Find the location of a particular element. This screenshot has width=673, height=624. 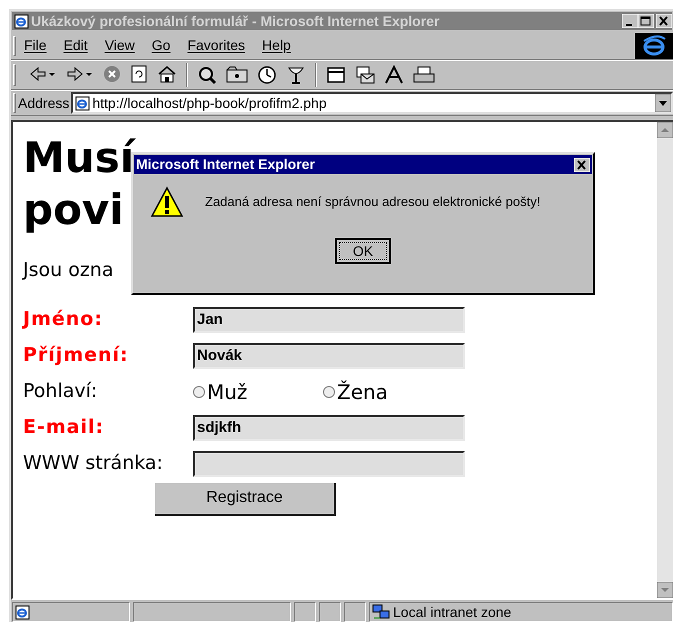

text-field: sdjkfh is located at coordinates (329, 427).